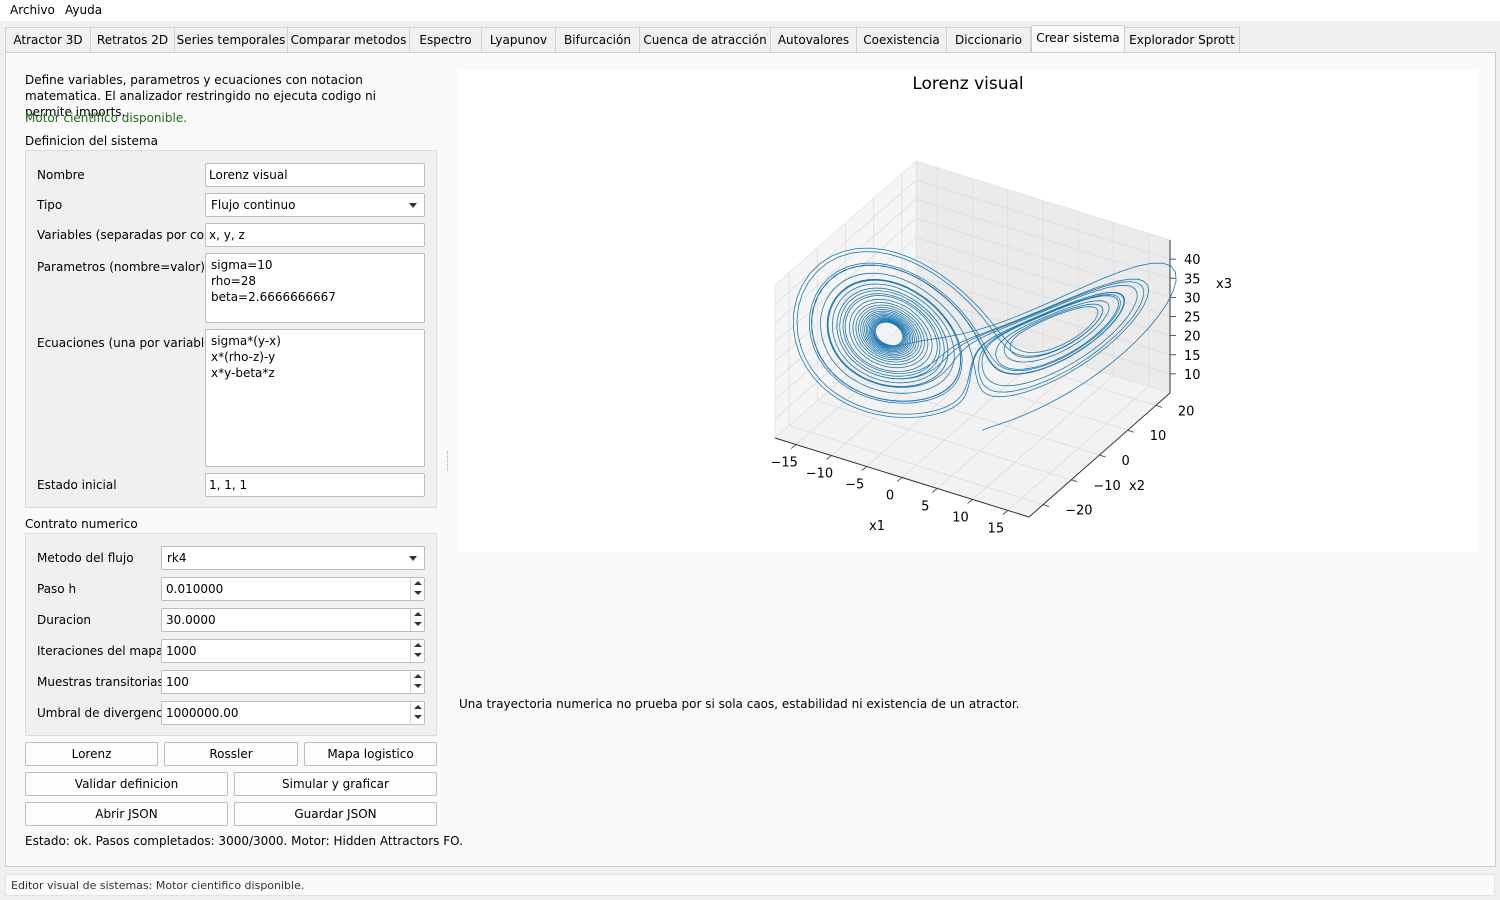 The height and width of the screenshot is (900, 1500). I want to click on name-label: Nombre, so click(61, 175).